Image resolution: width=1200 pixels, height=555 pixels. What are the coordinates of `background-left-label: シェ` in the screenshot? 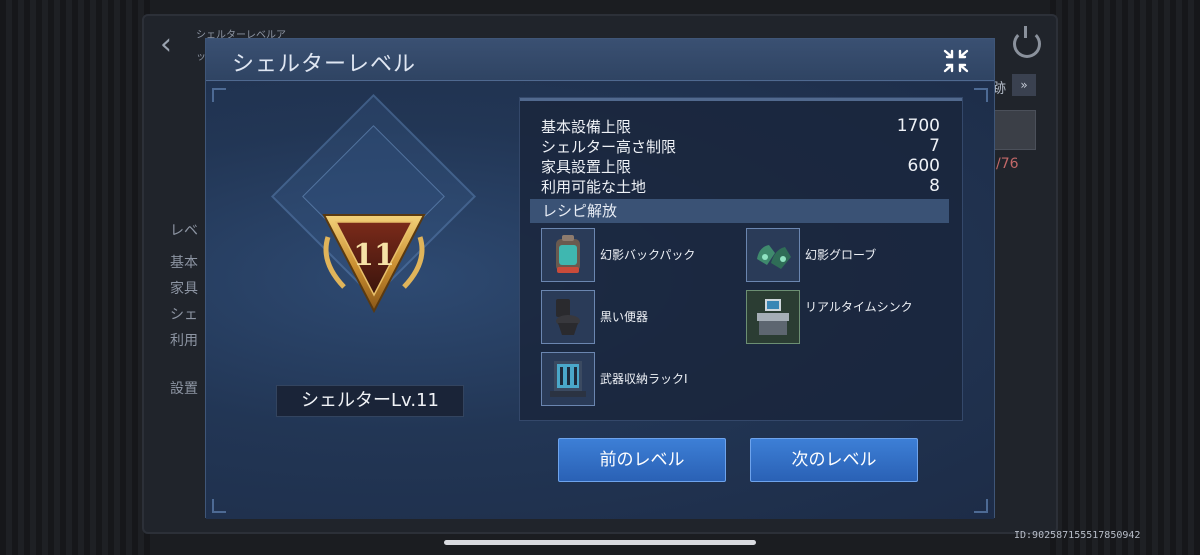 It's located at (184, 315).